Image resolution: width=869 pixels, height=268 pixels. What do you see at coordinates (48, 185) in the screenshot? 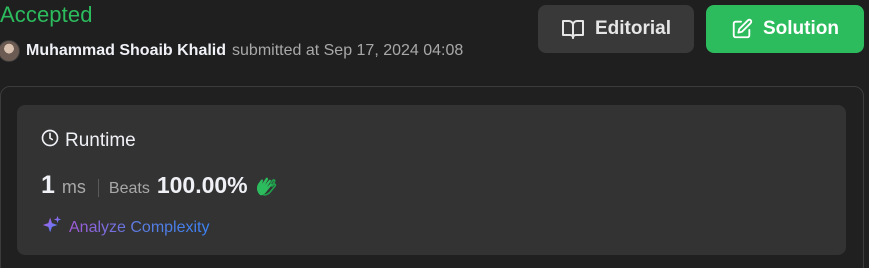
I see `runtime-value: 1` at bounding box center [48, 185].